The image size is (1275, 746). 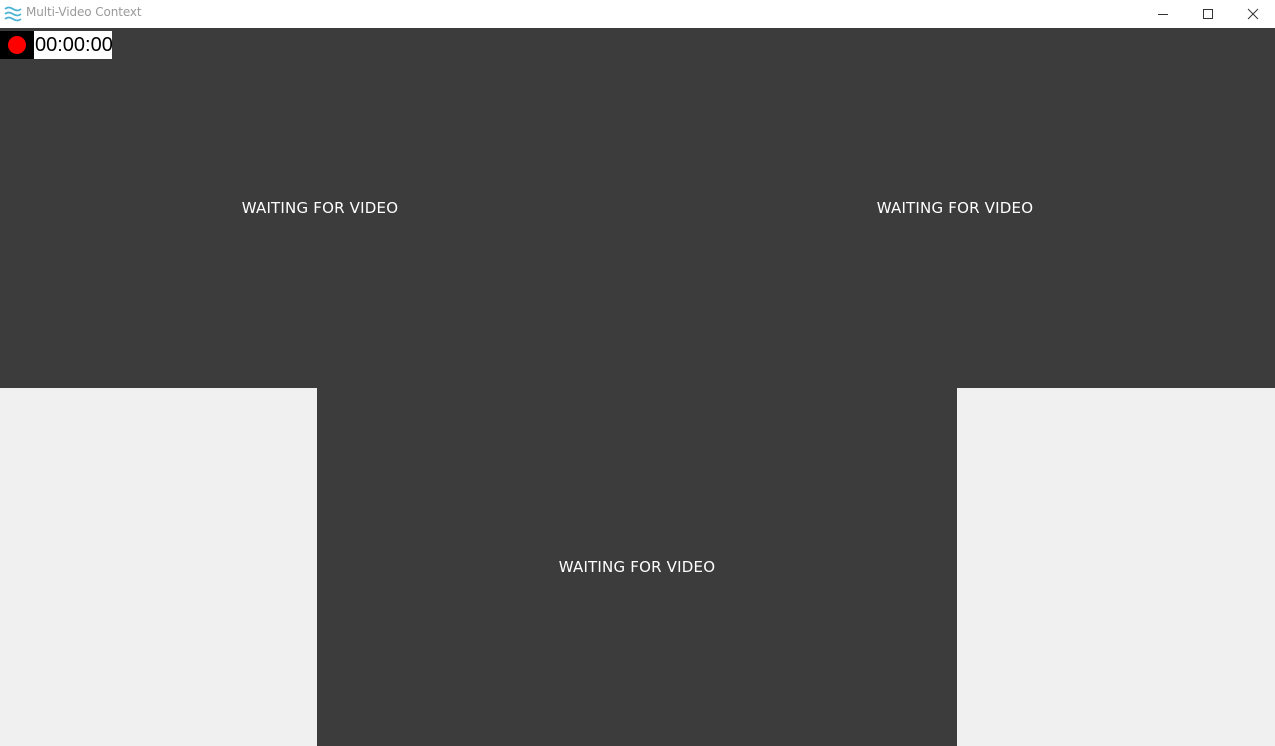 I want to click on maximize-icon, so click(x=1208, y=14).